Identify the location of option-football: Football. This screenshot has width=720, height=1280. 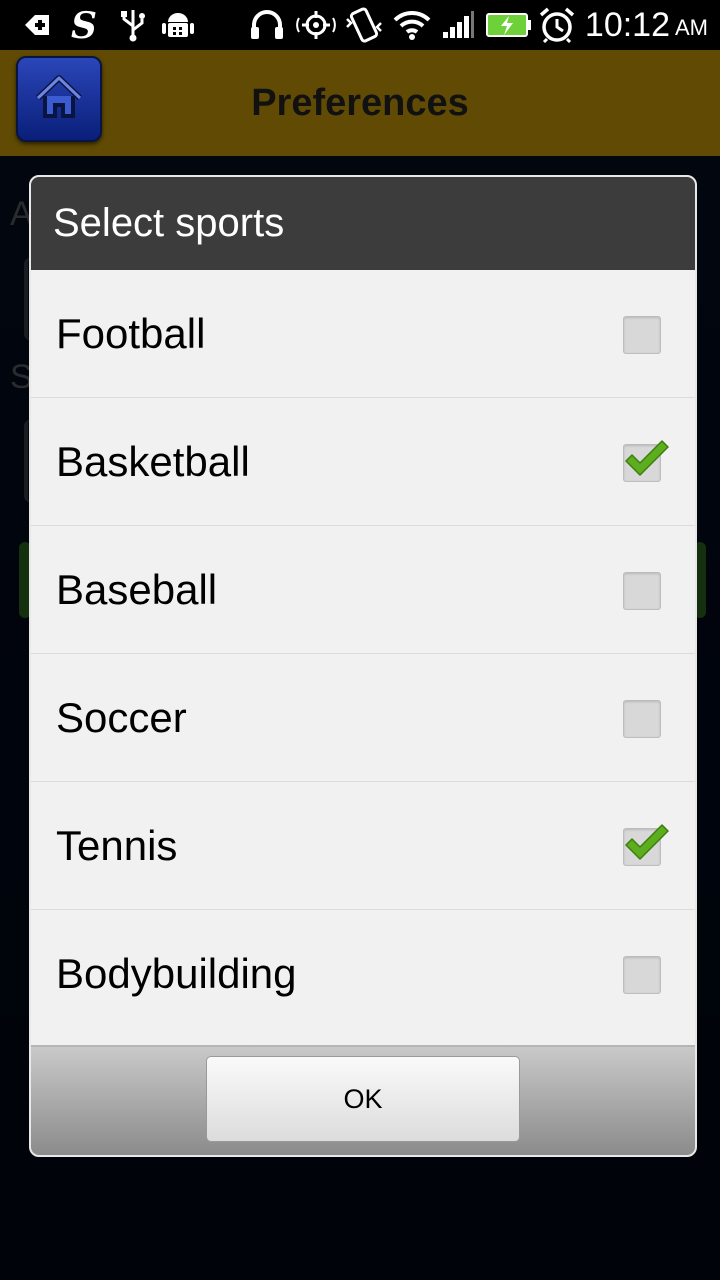
(363, 334).